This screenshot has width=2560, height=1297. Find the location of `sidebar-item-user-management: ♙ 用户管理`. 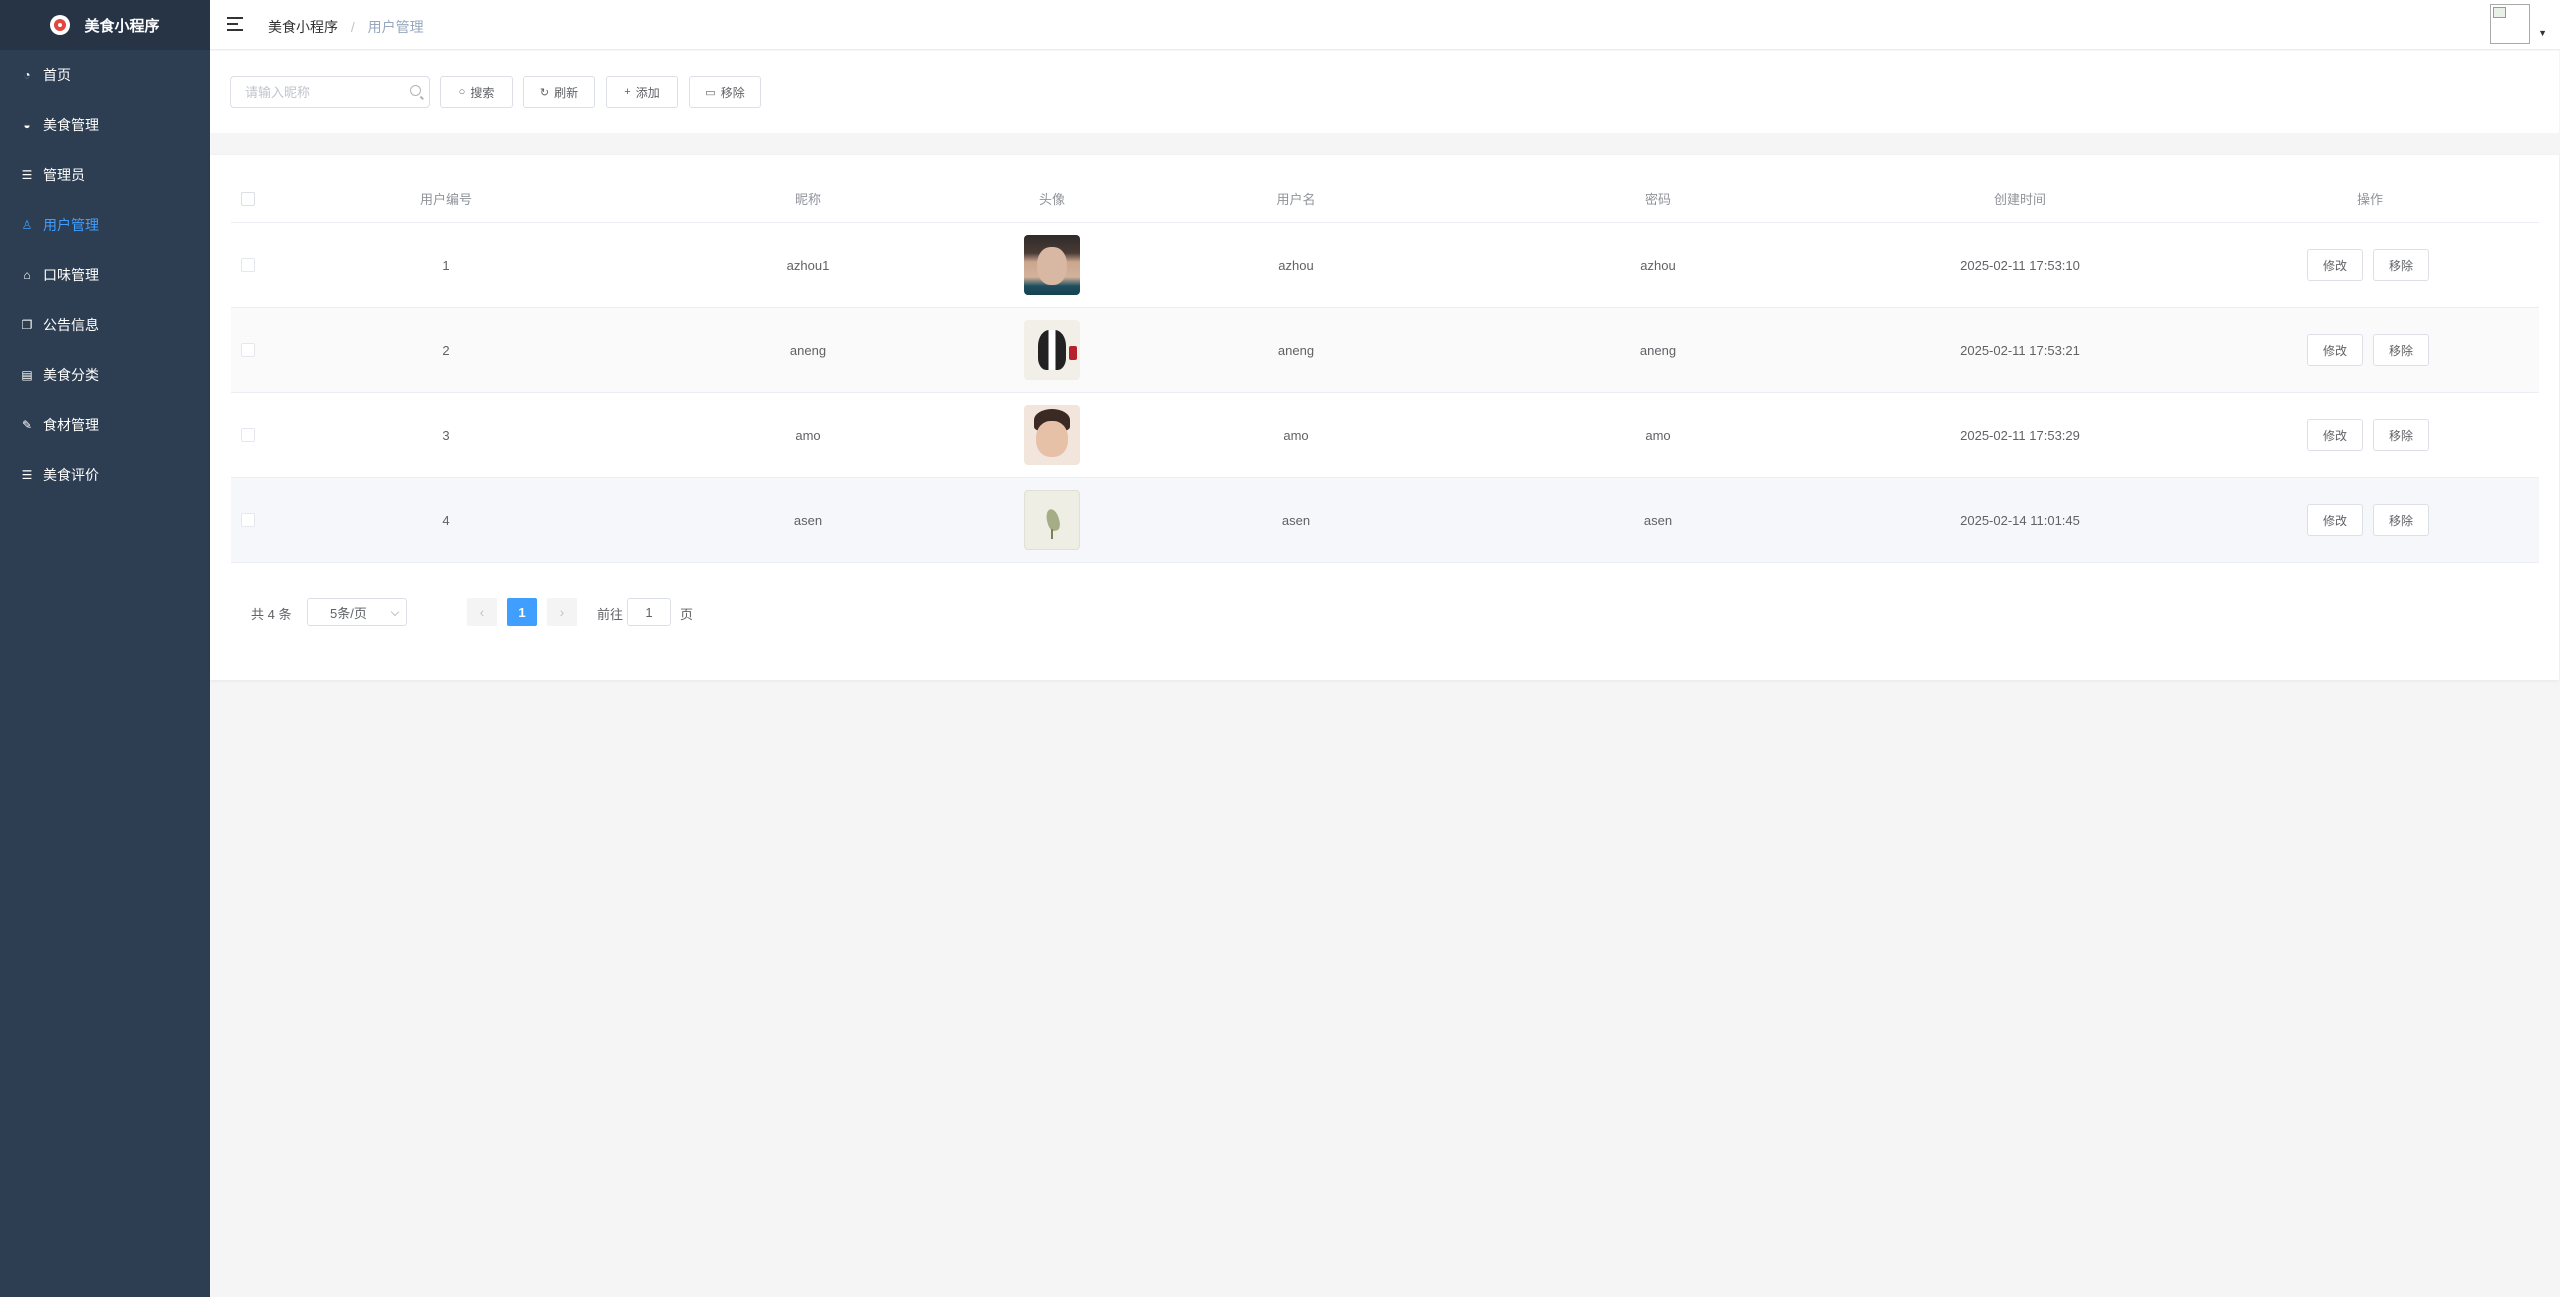

sidebar-item-user-management: ♙ 用户管理 is located at coordinates (105, 225).